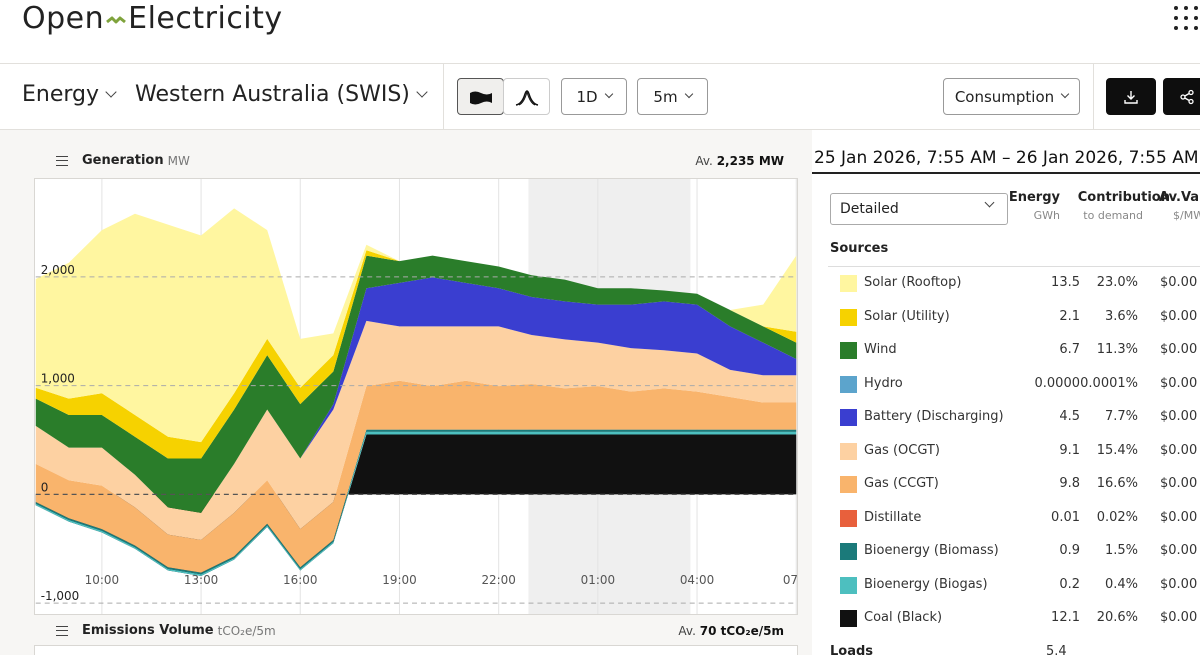 The width and height of the screenshot is (1200, 655). What do you see at coordinates (1117, 282) in the screenshot?
I see `contribution-value: 23.0%` at bounding box center [1117, 282].